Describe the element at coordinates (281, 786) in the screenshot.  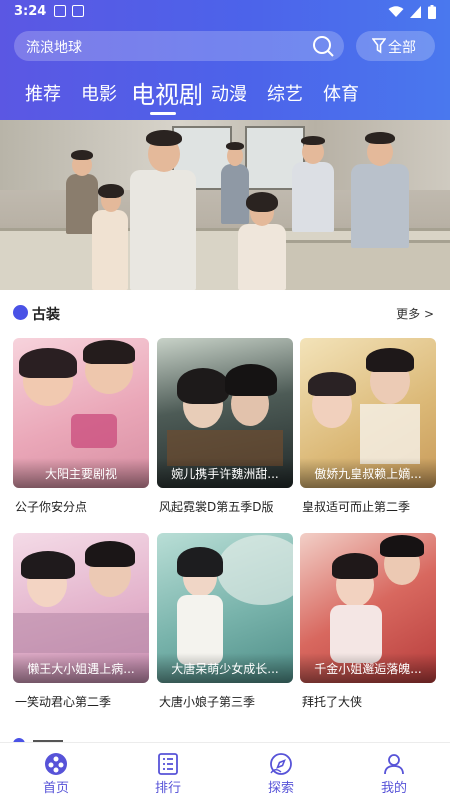
I see `nav-label: 探索` at that location.